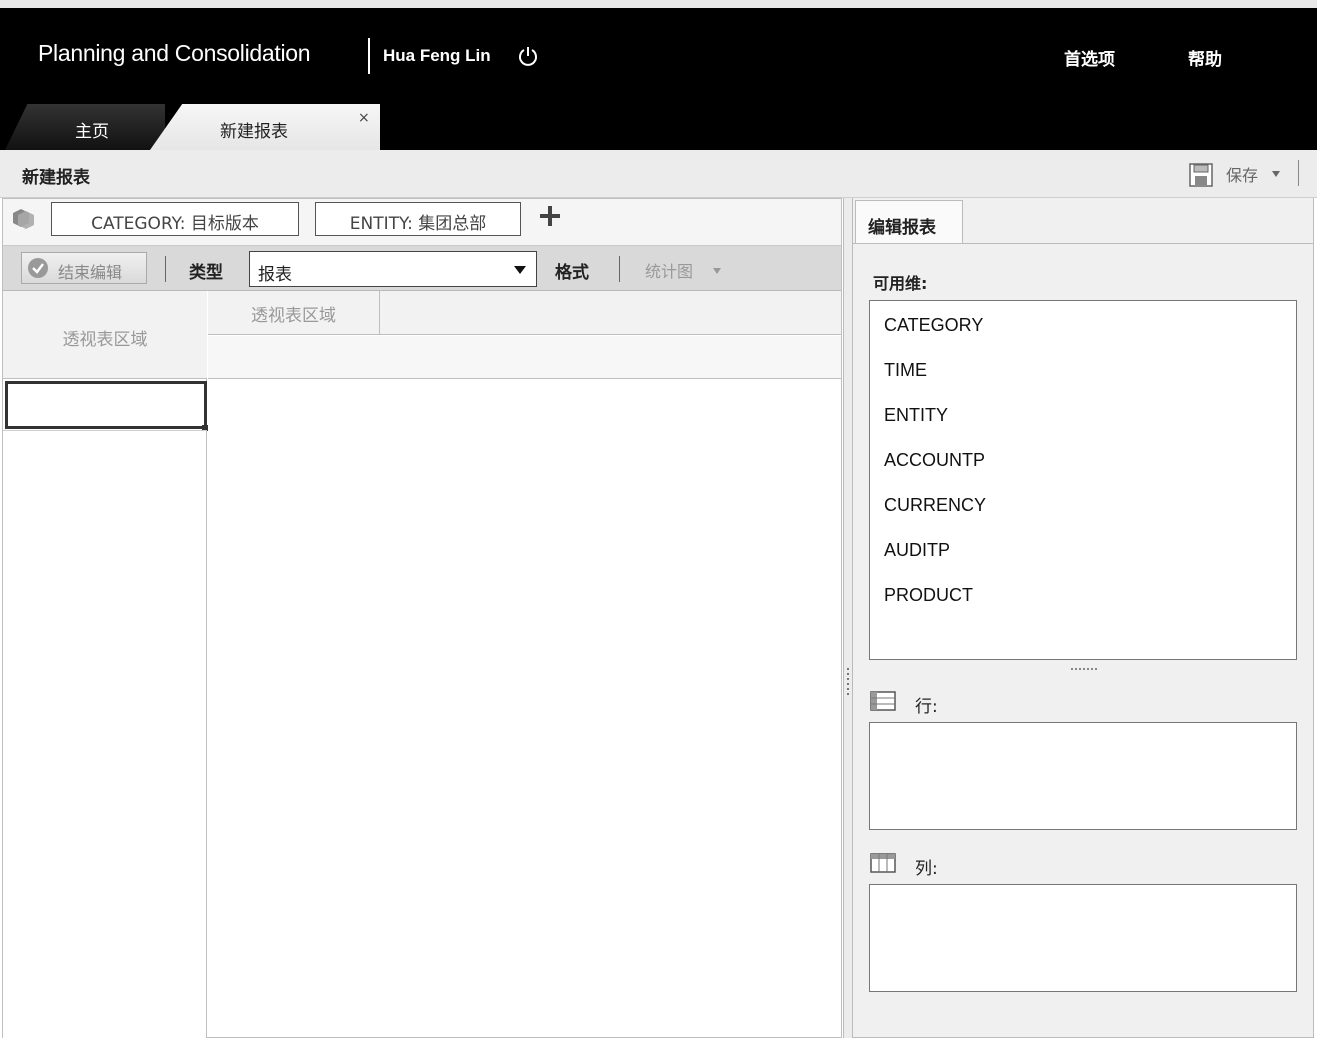  What do you see at coordinates (520, 270) in the screenshot?
I see `chevron-down-icon` at bounding box center [520, 270].